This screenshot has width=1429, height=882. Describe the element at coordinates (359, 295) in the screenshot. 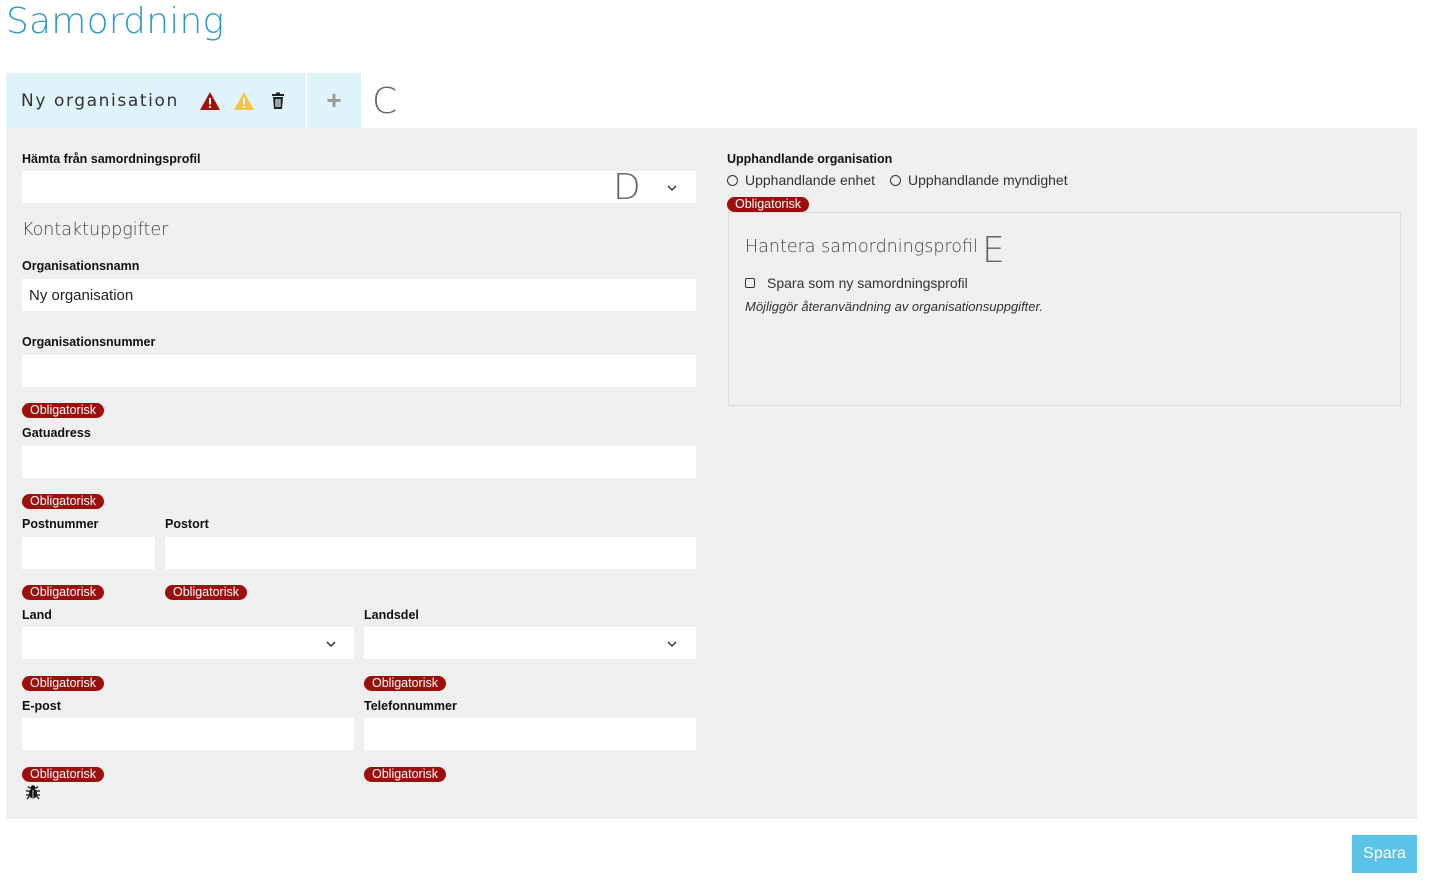

I see `org-name-input: Ny organisation` at that location.